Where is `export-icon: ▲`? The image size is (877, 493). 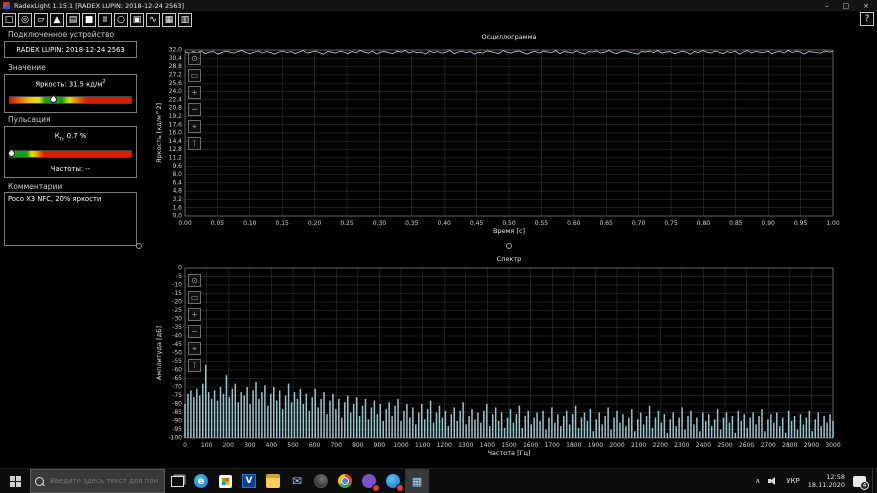 export-icon: ▲ is located at coordinates (57, 20).